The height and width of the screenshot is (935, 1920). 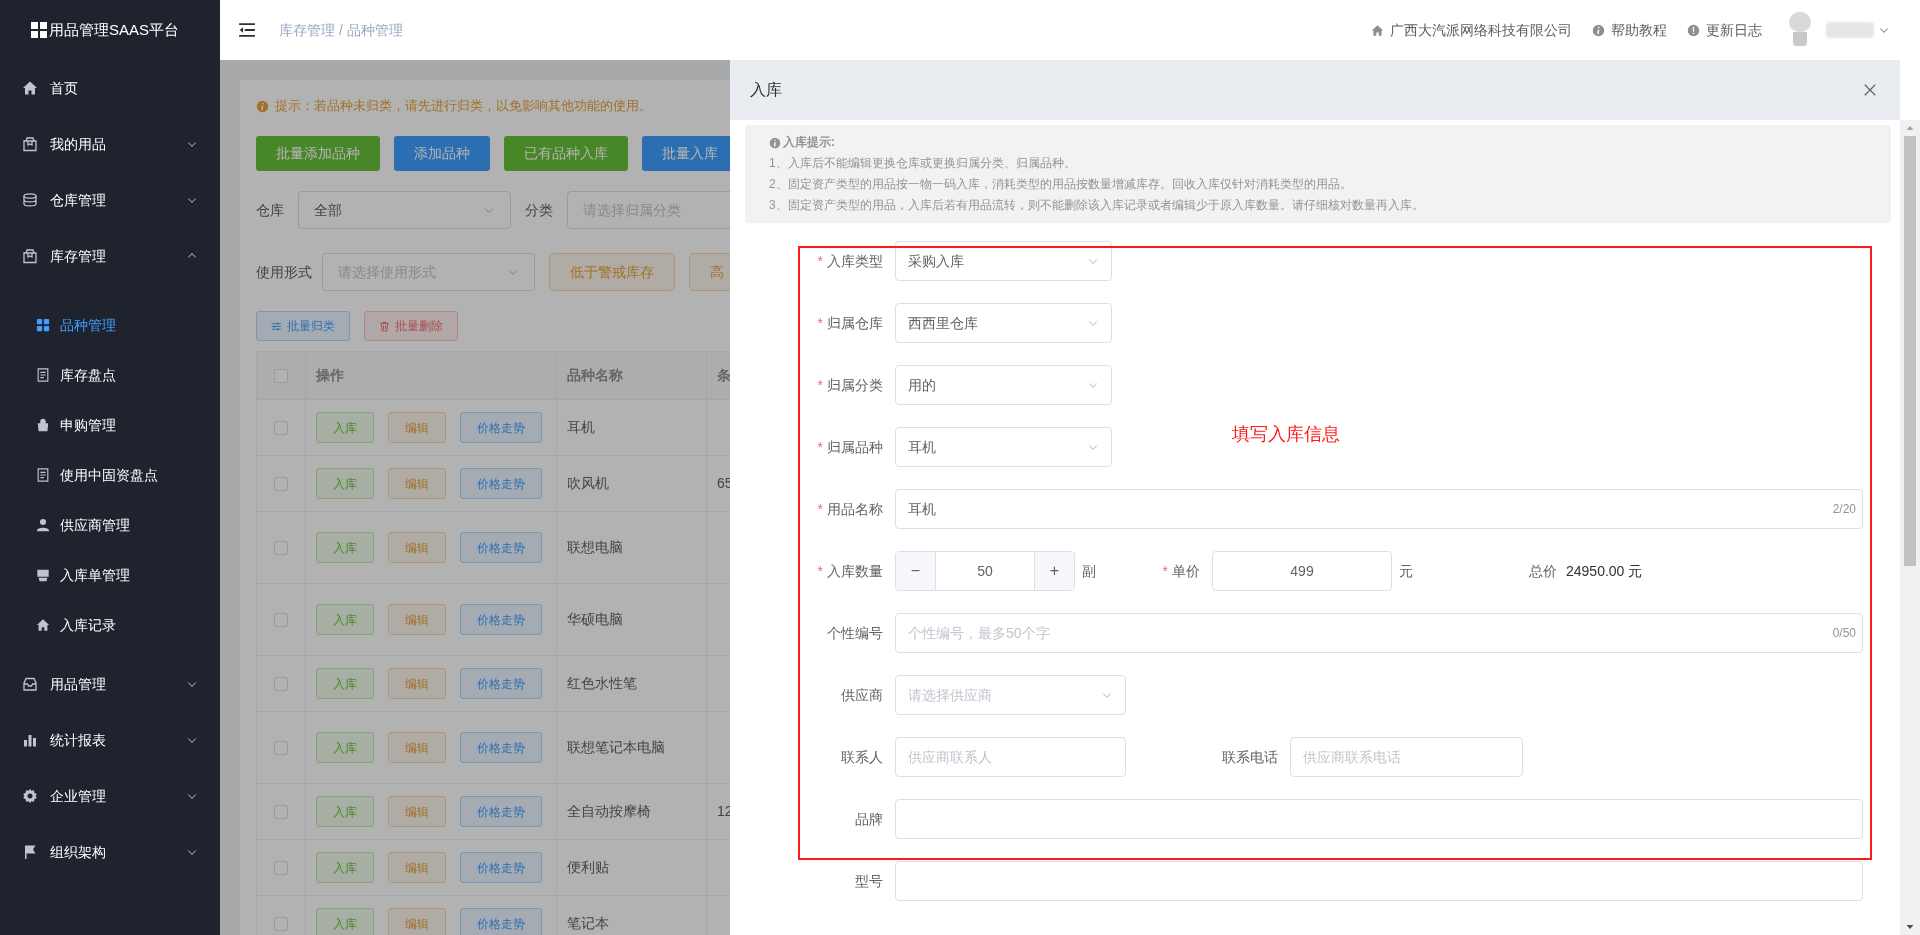 I want to click on sidebar-subitem: 品种管理, so click(x=110, y=325).